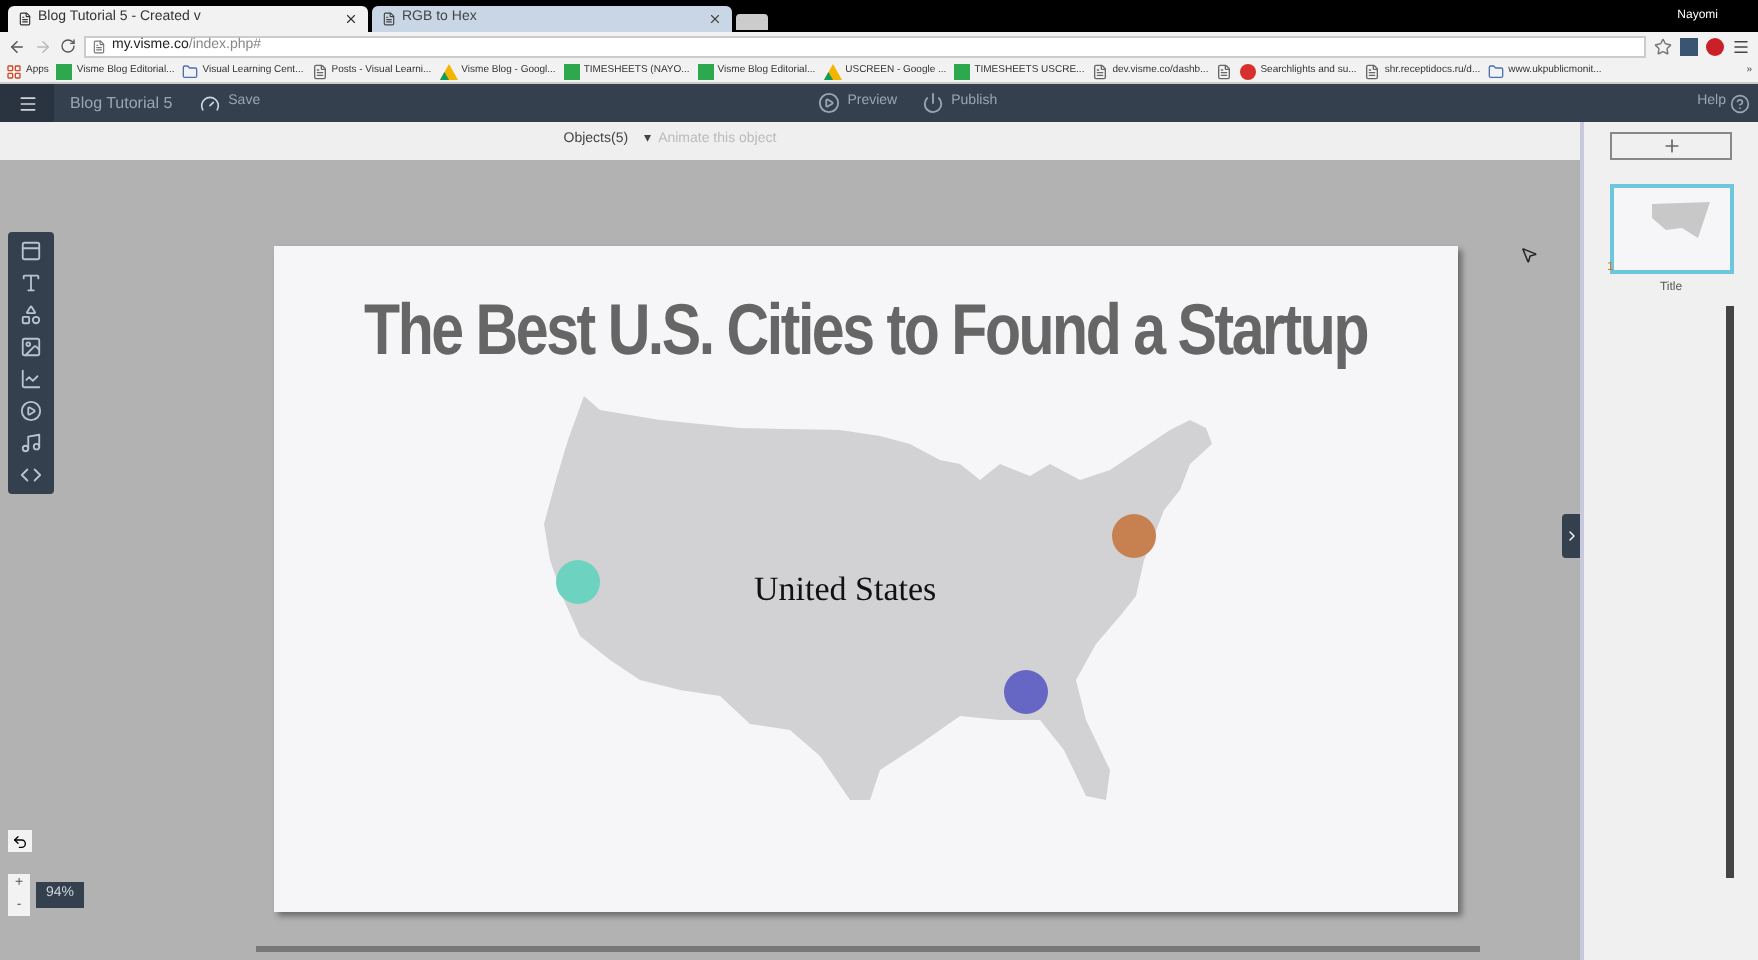  What do you see at coordinates (17, 46) in the screenshot?
I see `back-icon` at bounding box center [17, 46].